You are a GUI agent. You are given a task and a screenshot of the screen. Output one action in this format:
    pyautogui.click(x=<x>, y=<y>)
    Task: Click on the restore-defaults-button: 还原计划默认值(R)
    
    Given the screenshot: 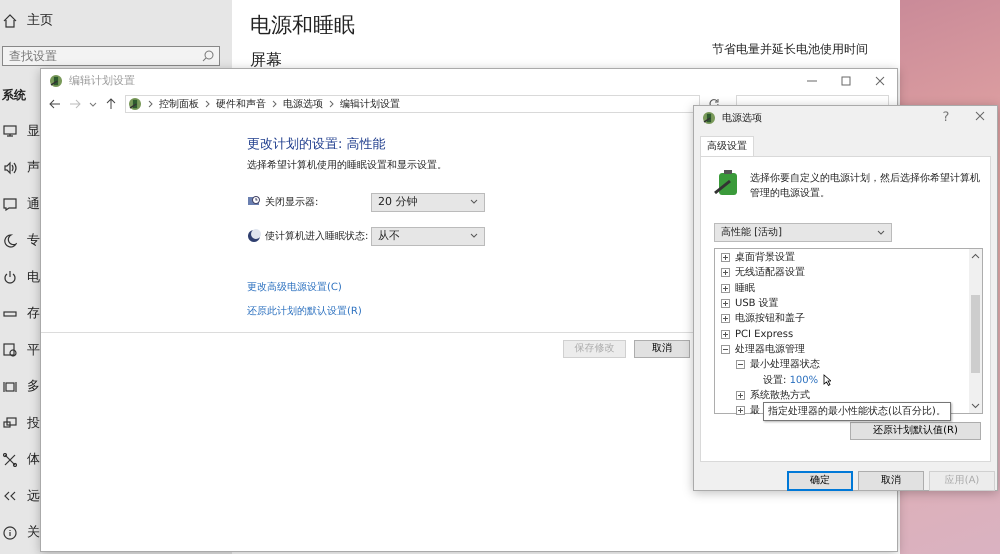 What is the action you would take?
    pyautogui.click(x=915, y=431)
    